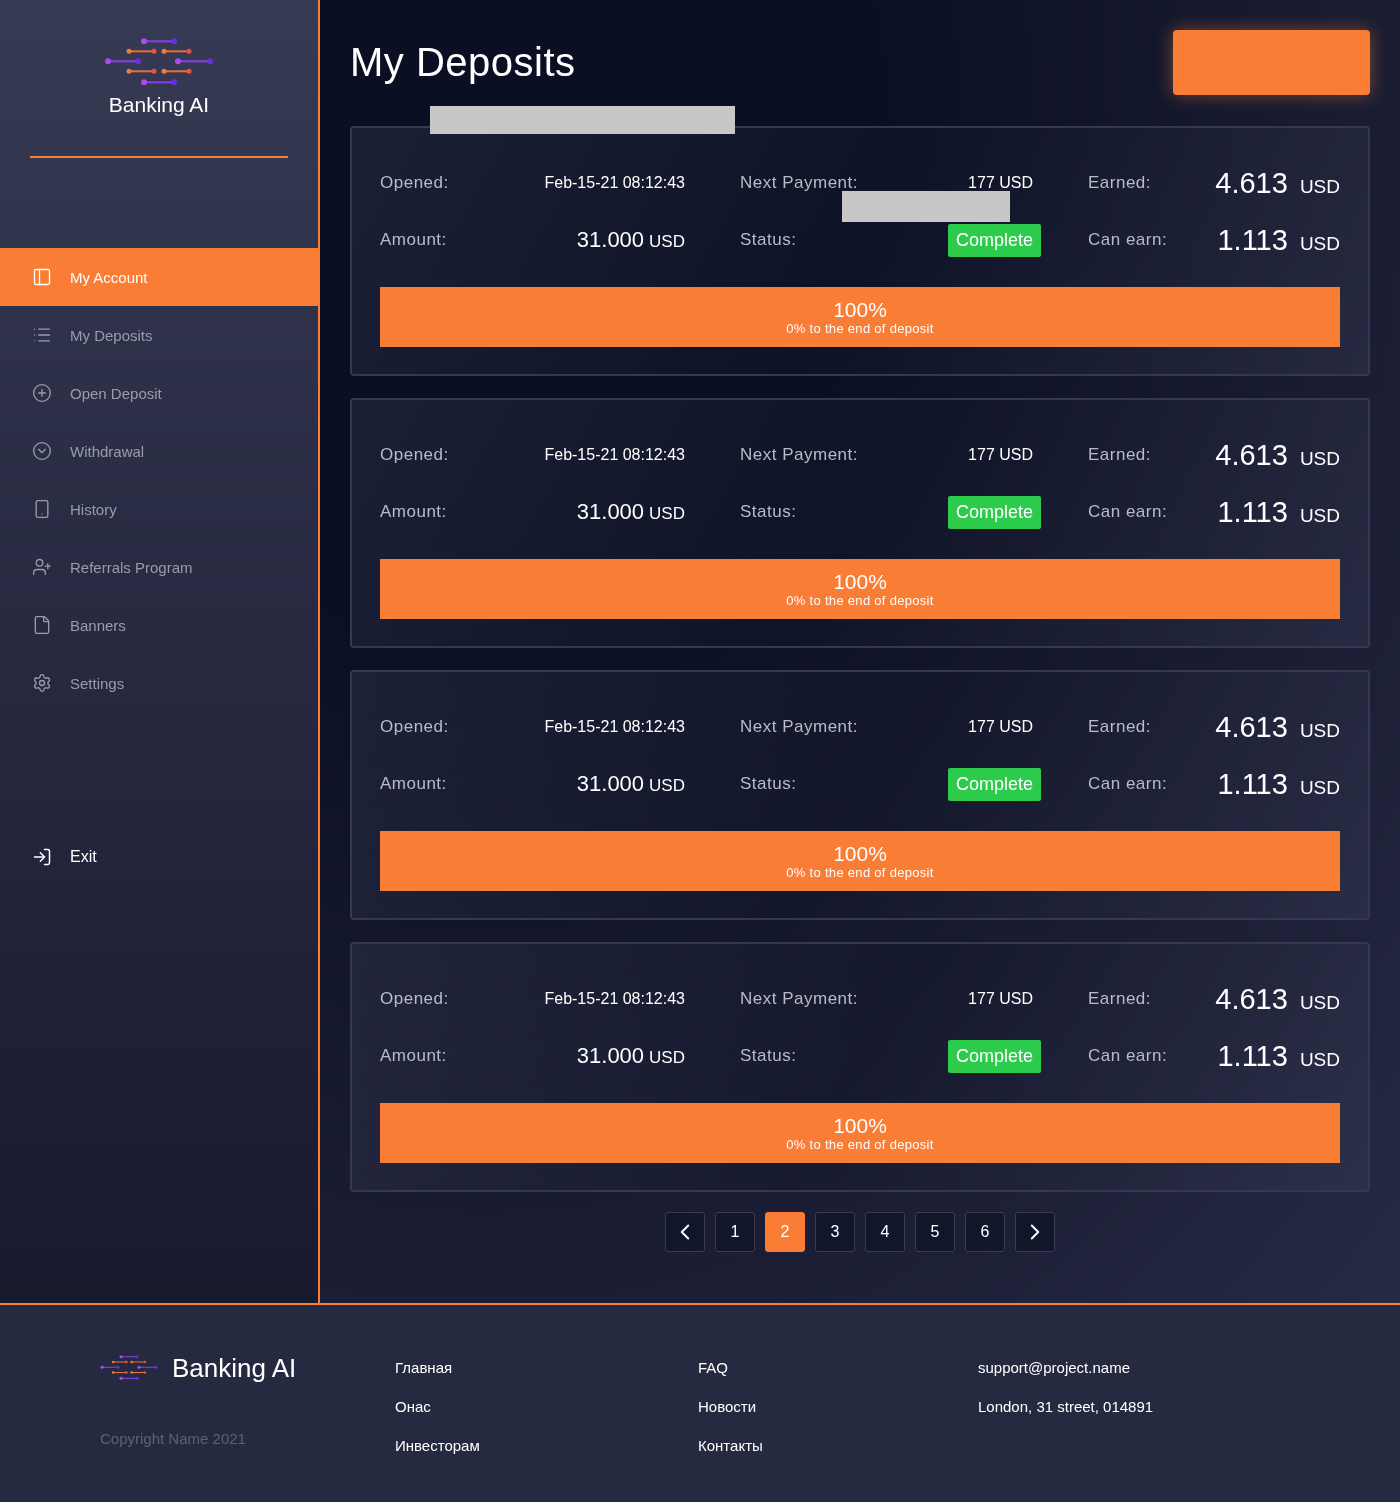 This screenshot has width=1400, height=1502. I want to click on page-button: 1, so click(735, 1232).